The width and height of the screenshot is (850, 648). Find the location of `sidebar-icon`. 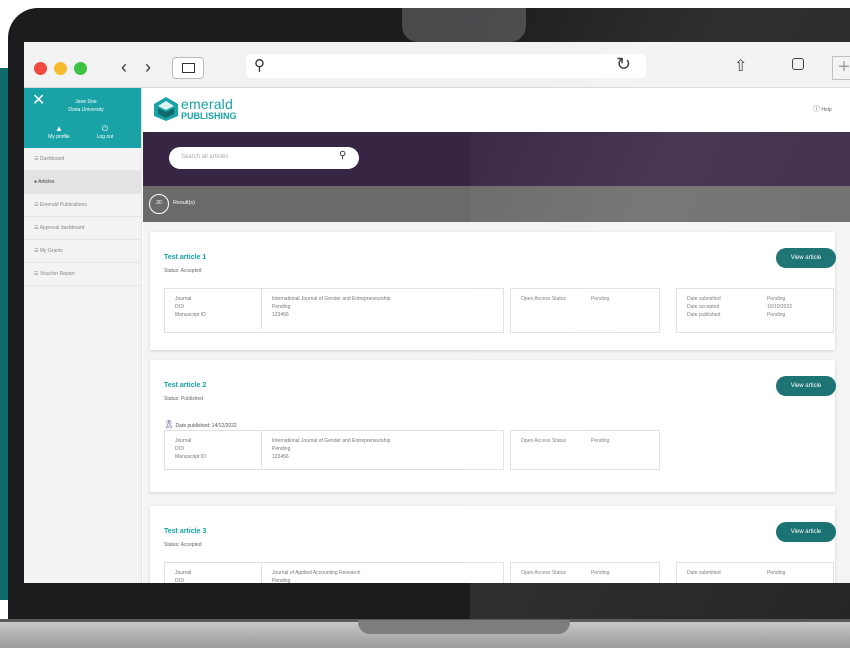

sidebar-icon is located at coordinates (188, 68).